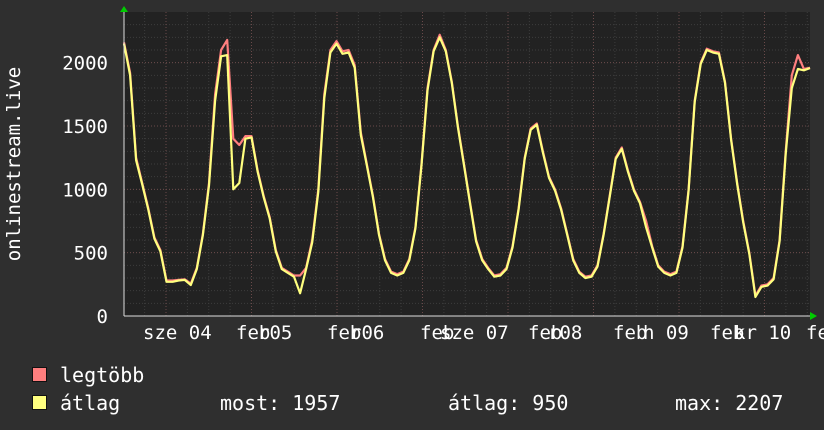 Image resolution: width=824 pixels, height=430 pixels. I want to click on y-tick-label: 0, so click(102, 317).